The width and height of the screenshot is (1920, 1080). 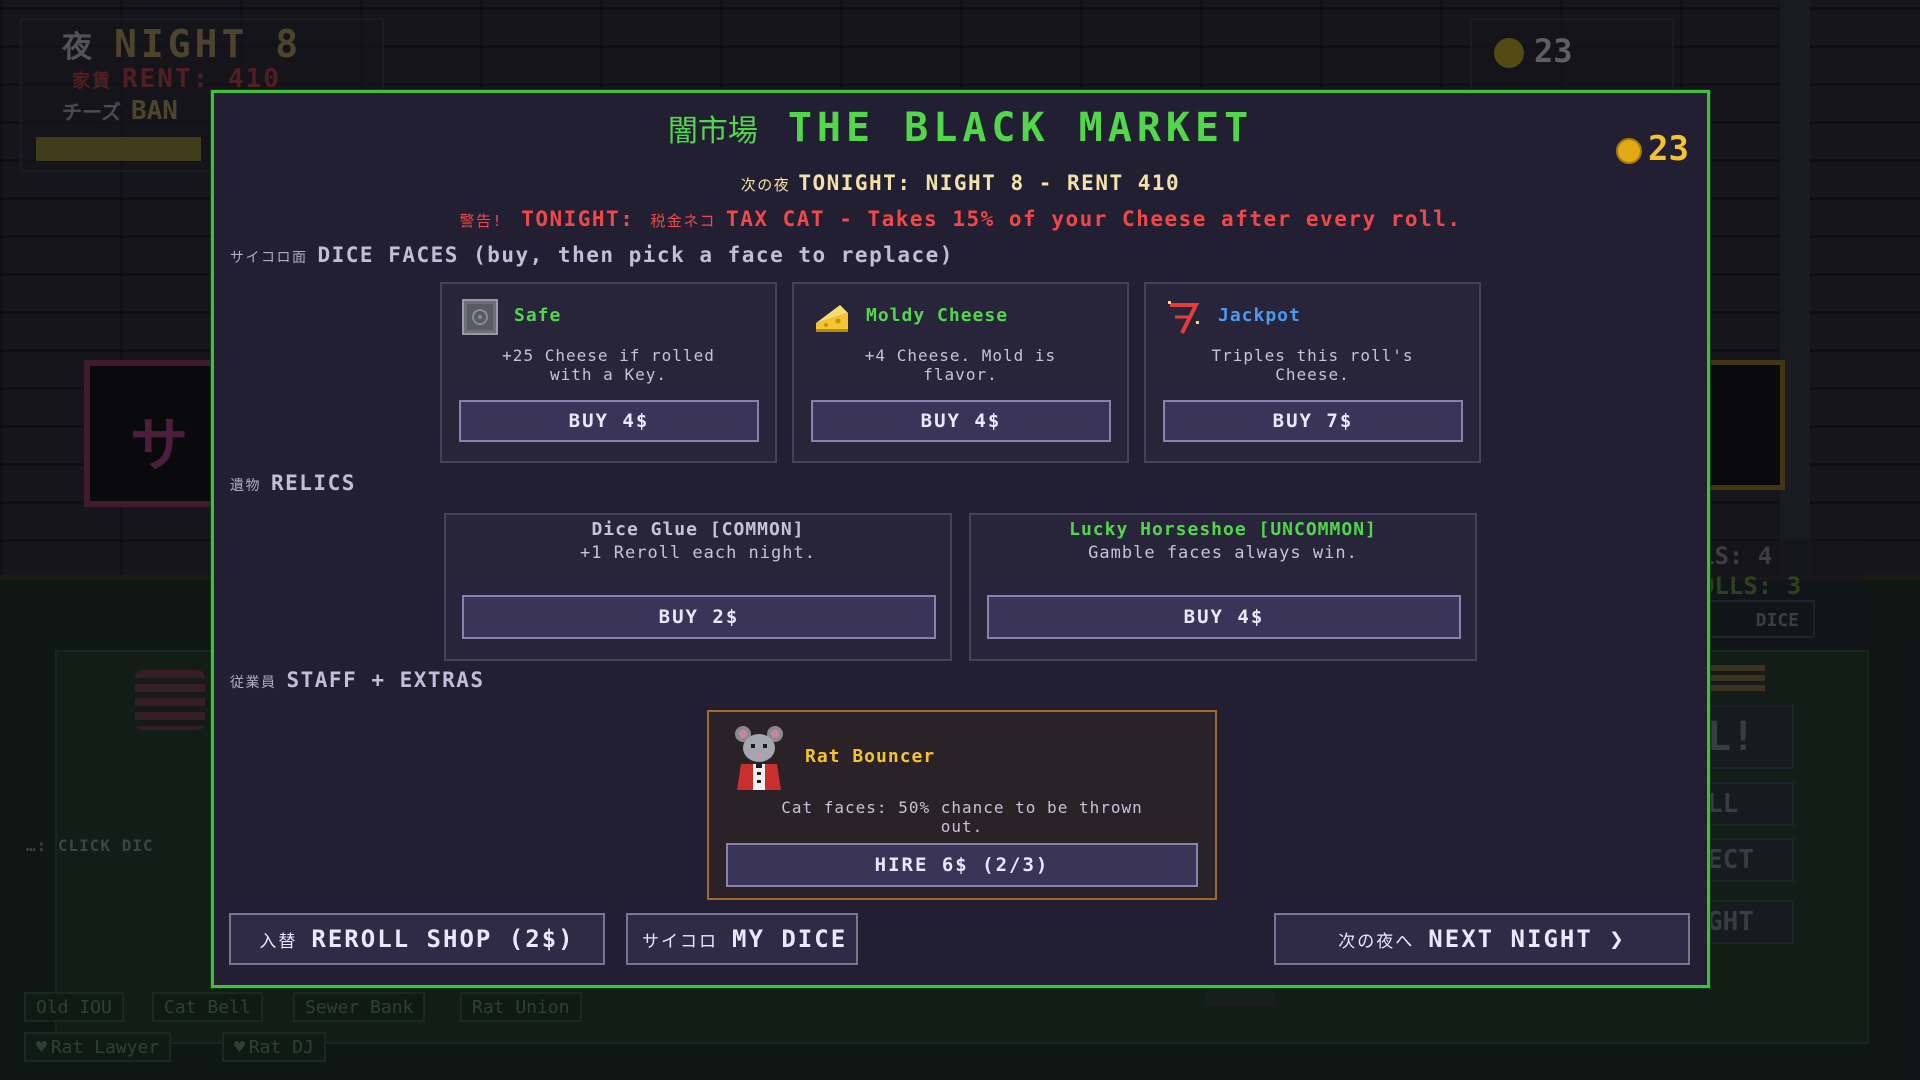 I want to click on dice-face-name: Moldy Cheese, so click(x=937, y=315).